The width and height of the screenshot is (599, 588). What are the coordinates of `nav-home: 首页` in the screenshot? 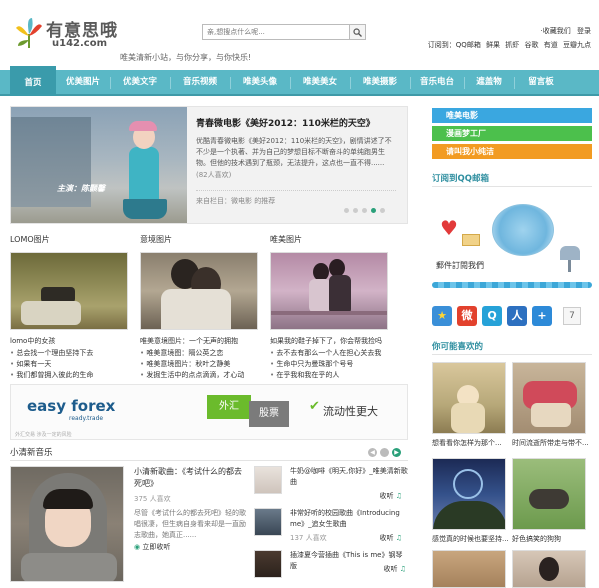 It's located at (33, 81).